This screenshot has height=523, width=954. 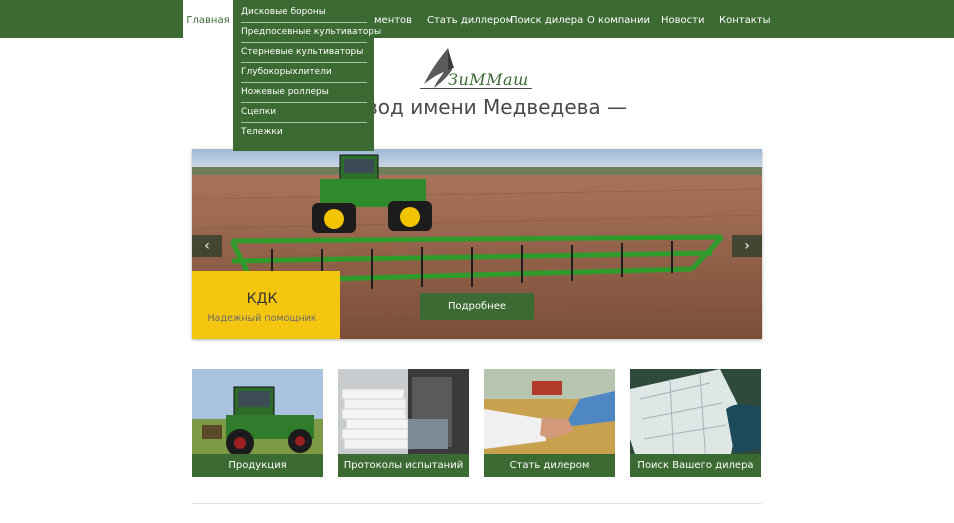 I want to click on card-products: Продукция, so click(x=257, y=423).